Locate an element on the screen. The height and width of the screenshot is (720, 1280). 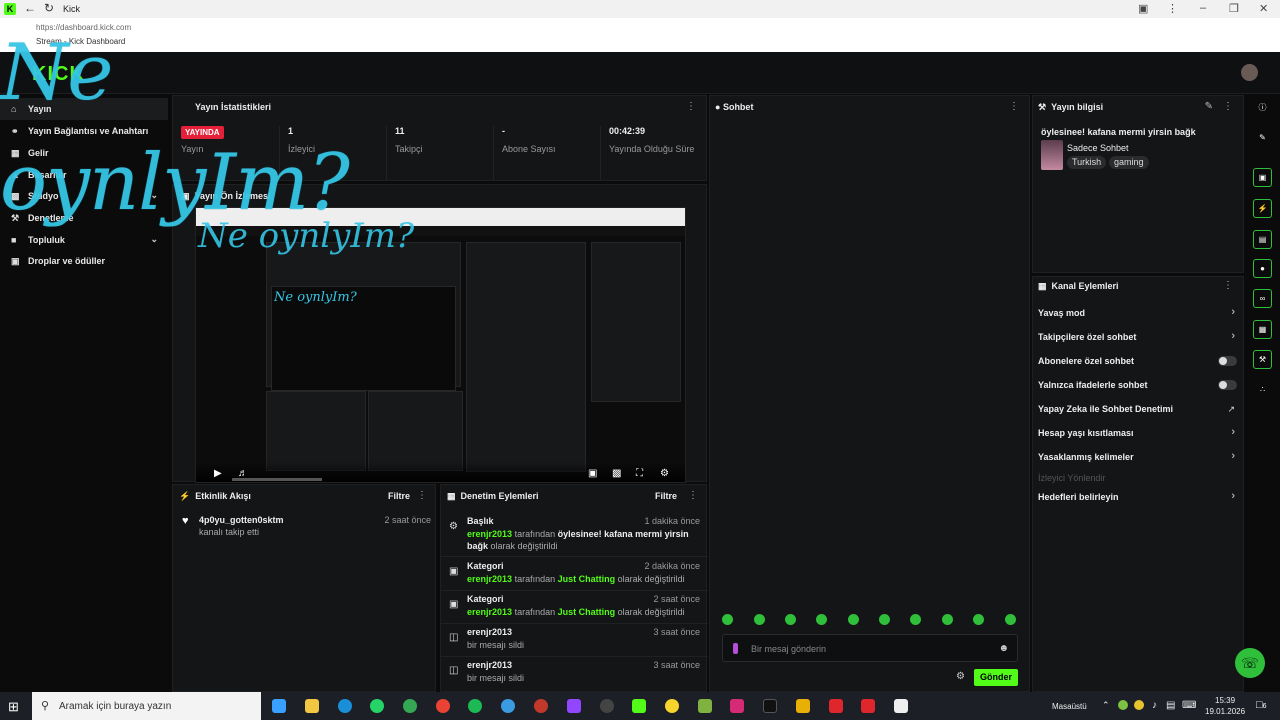
maximize-icon: ❐ is located at coordinates (1234, 8).